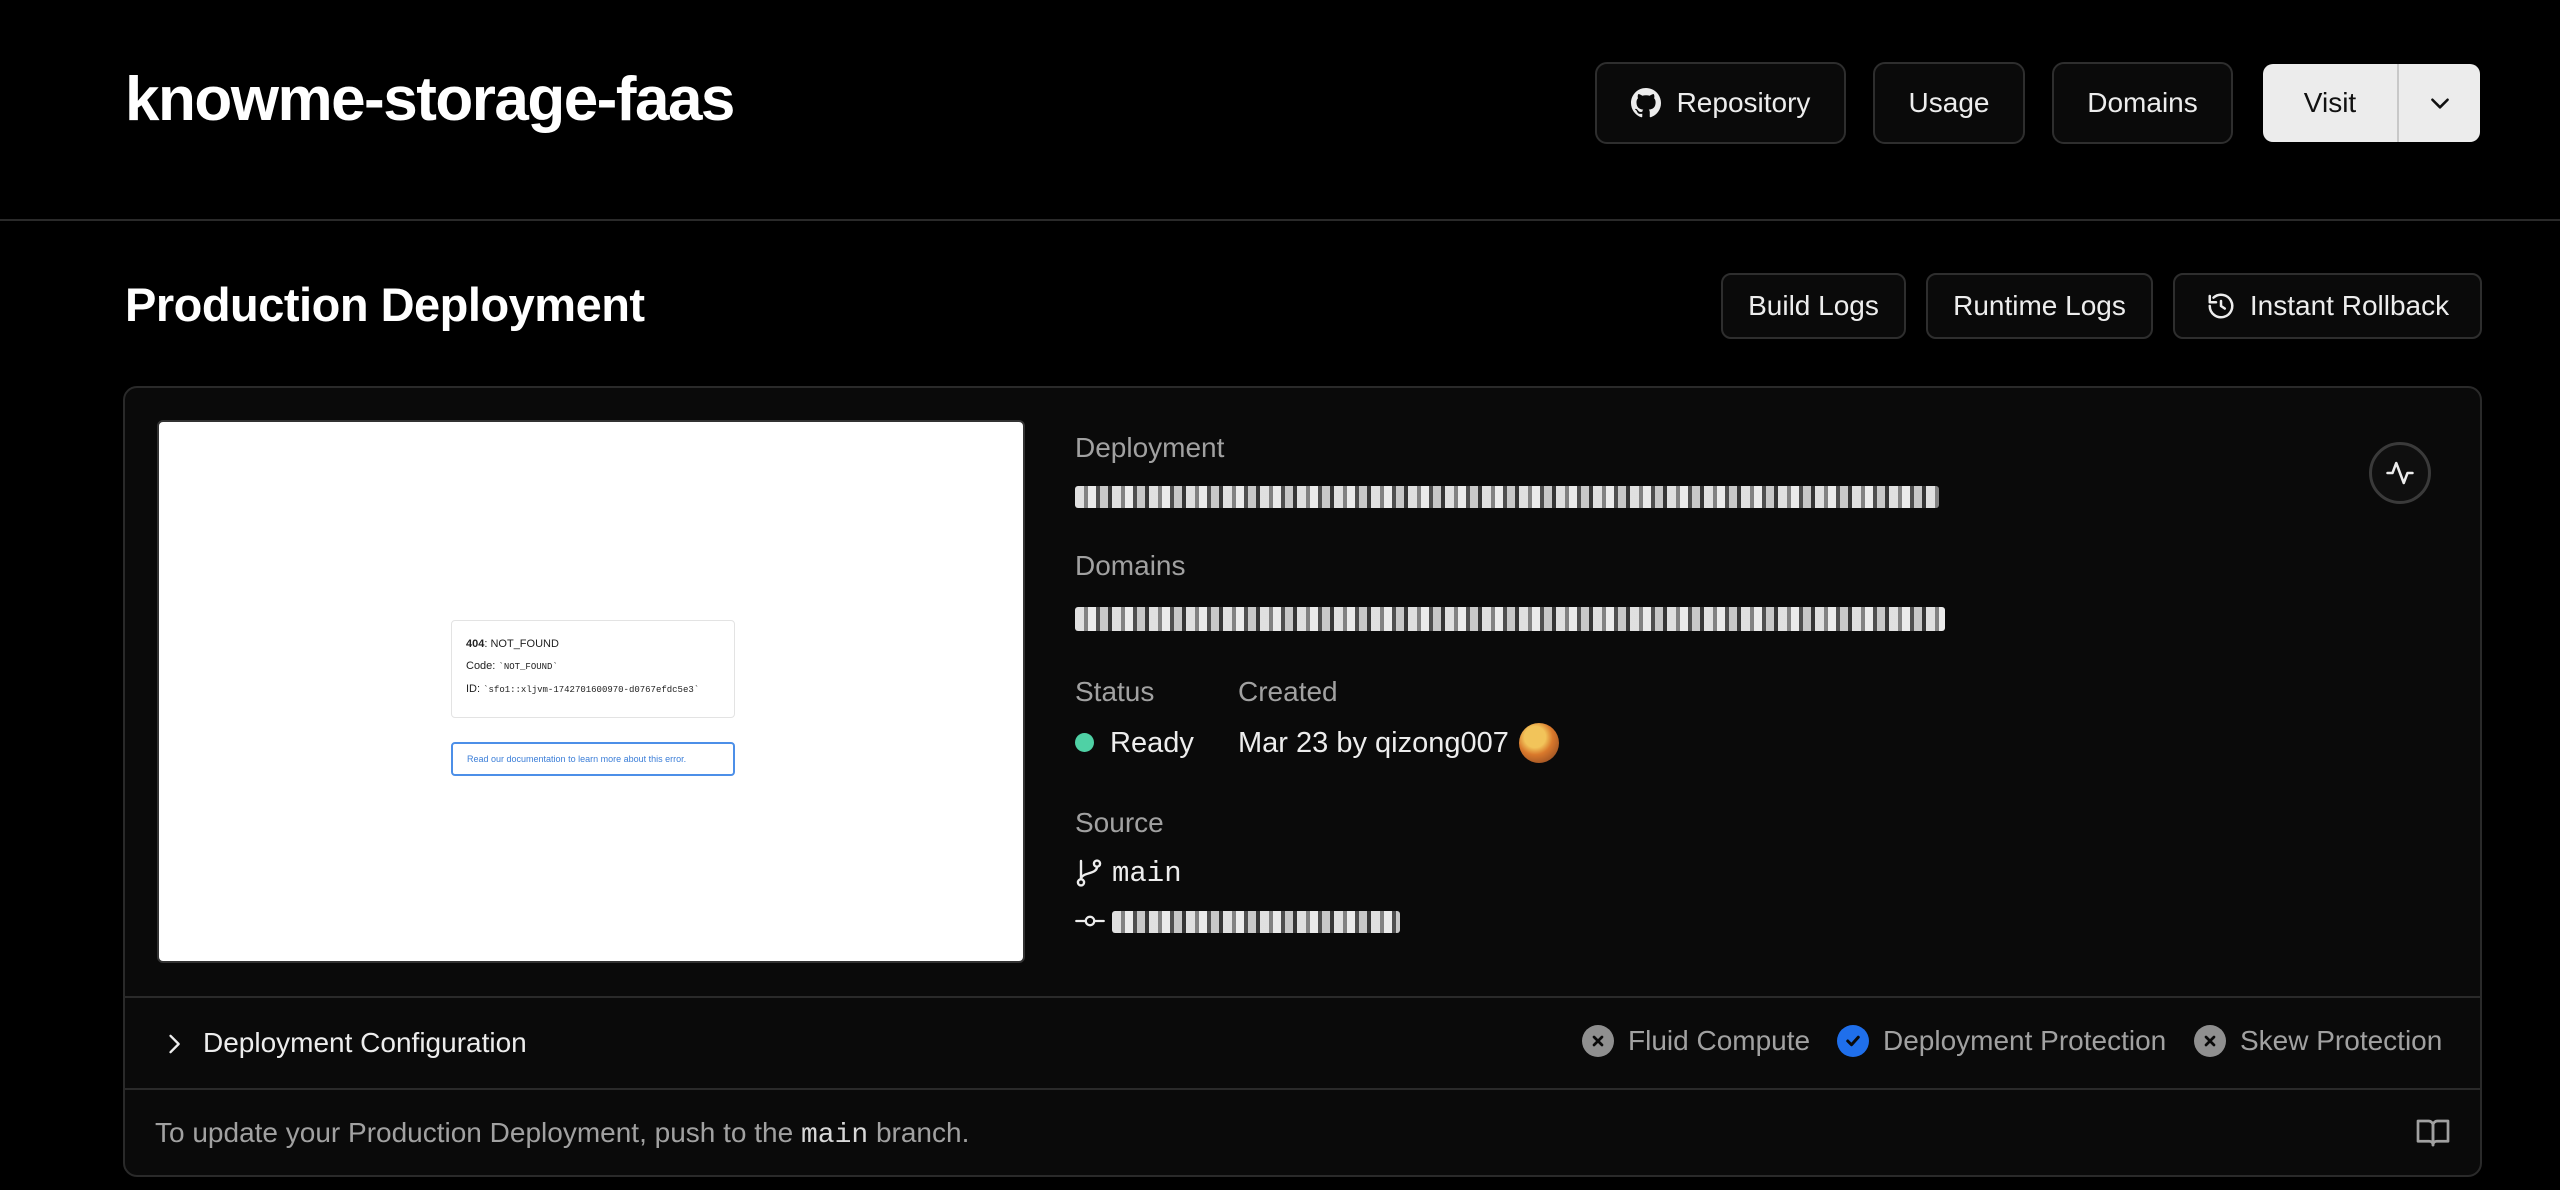  What do you see at coordinates (1288, 691) in the screenshot?
I see `created-label: Created` at bounding box center [1288, 691].